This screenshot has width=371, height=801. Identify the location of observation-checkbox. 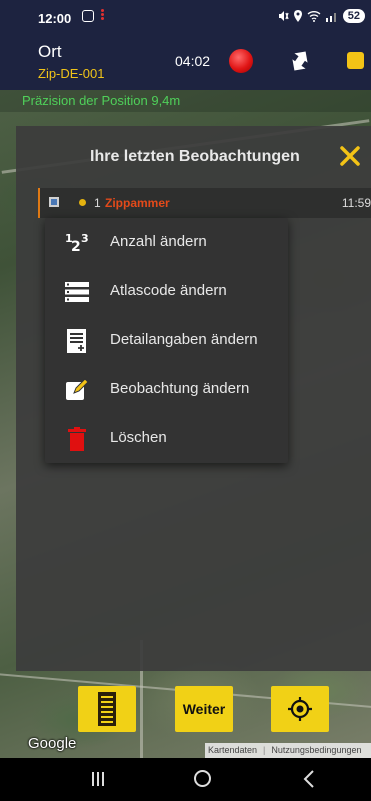
(54, 202).